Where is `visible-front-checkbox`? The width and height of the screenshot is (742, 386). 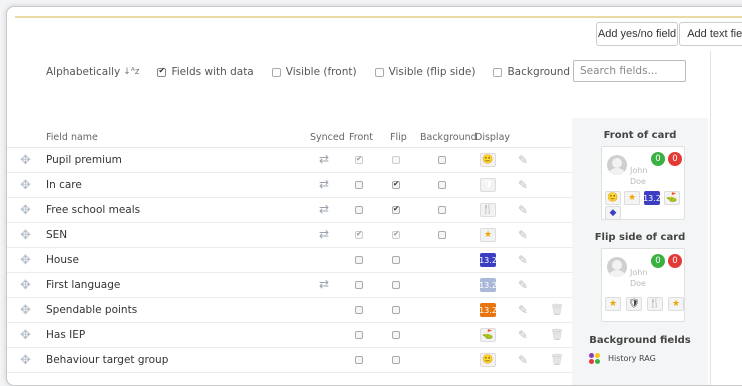
visible-front-checkbox is located at coordinates (276, 72).